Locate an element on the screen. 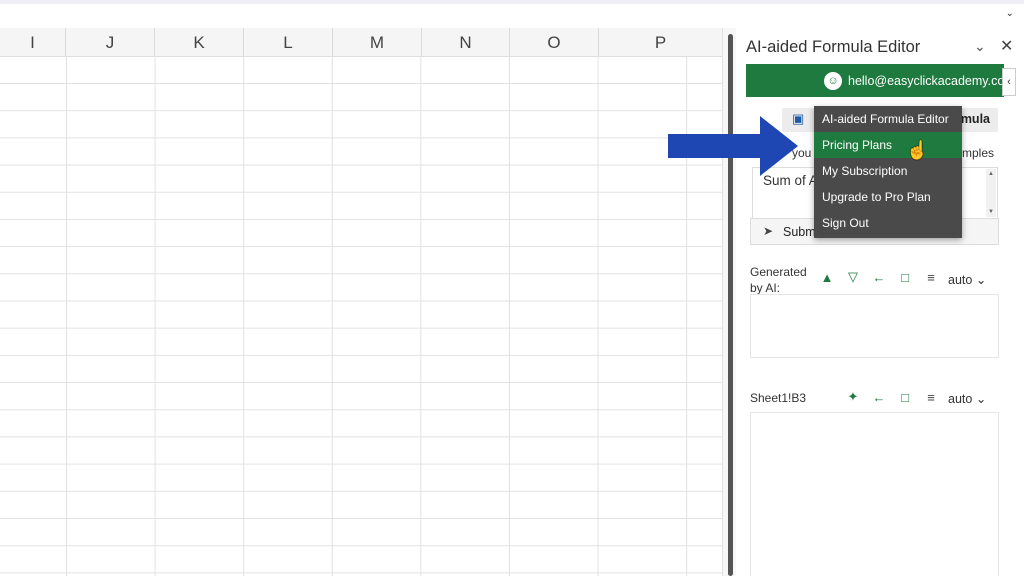 Image resolution: width=1024 pixels, height=576 pixels. generated-toolbar: ▲ ▽ ← □ ≡ is located at coordinates (879, 277).